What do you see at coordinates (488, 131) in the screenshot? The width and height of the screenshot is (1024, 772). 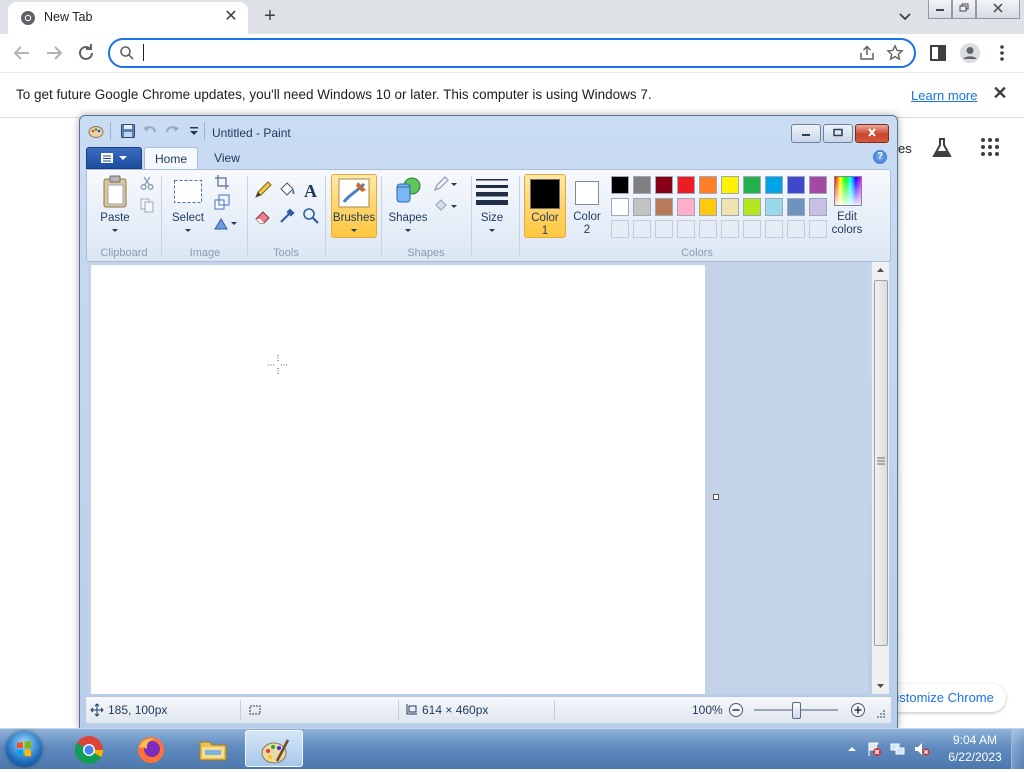 I see `paint-titlebar: Untitled - Paint` at bounding box center [488, 131].